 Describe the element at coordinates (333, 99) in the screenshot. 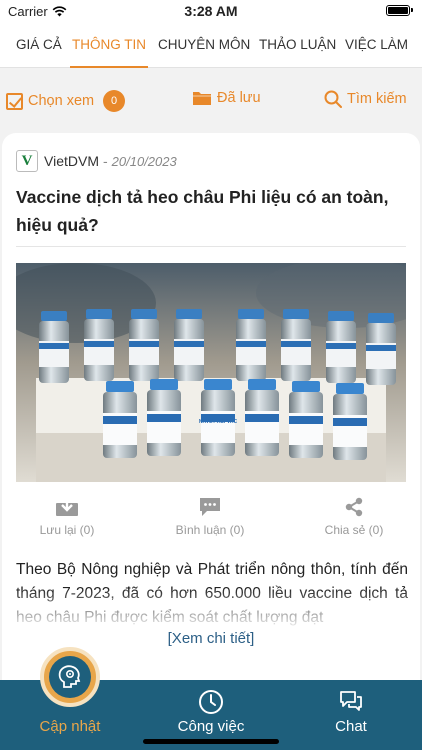

I see `search-icon` at that location.